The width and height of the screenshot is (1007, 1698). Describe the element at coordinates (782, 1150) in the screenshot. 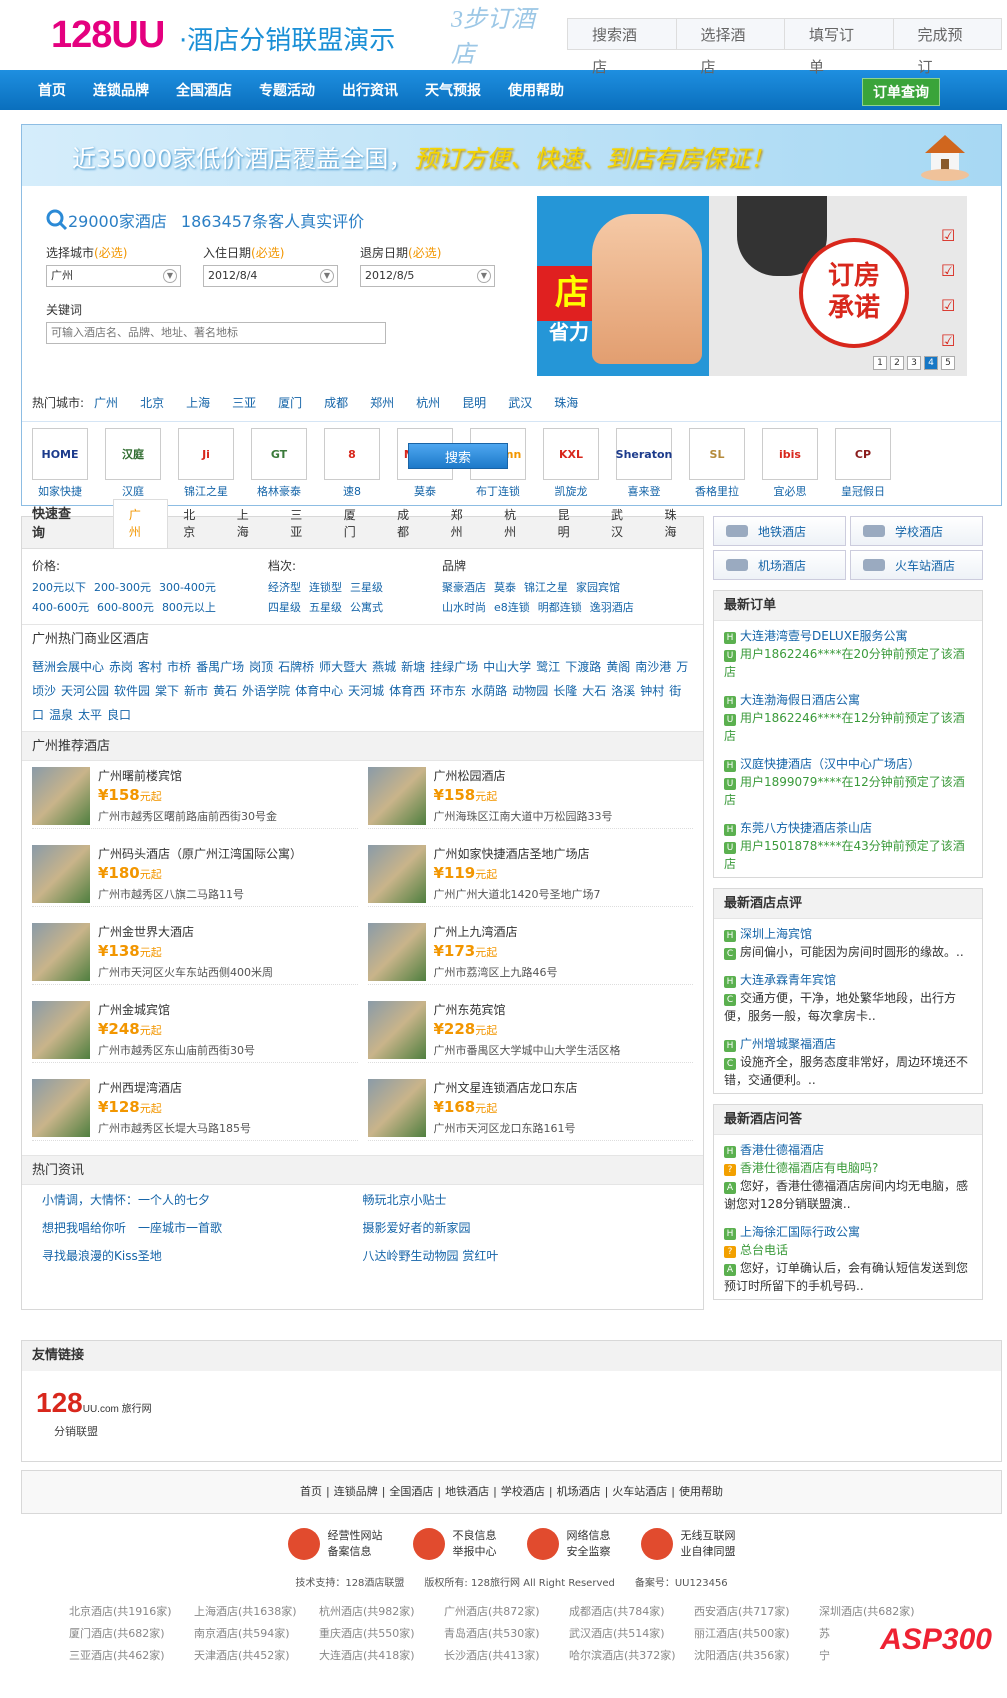

I see `qa-hotel-link: 香港仕德福酒店` at that location.